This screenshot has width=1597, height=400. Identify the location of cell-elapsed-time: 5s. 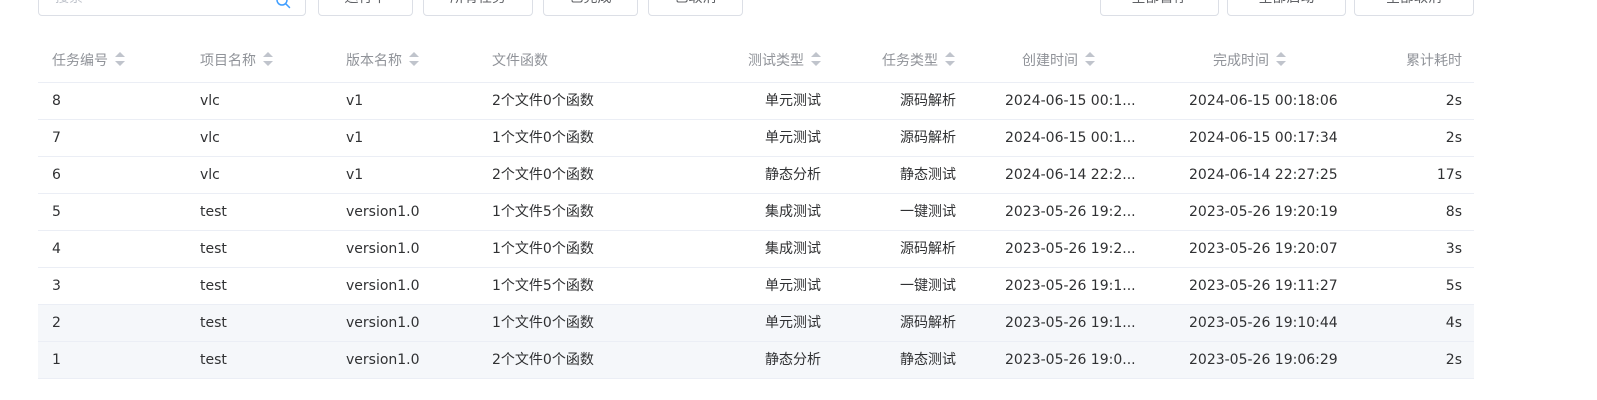
(1453, 286).